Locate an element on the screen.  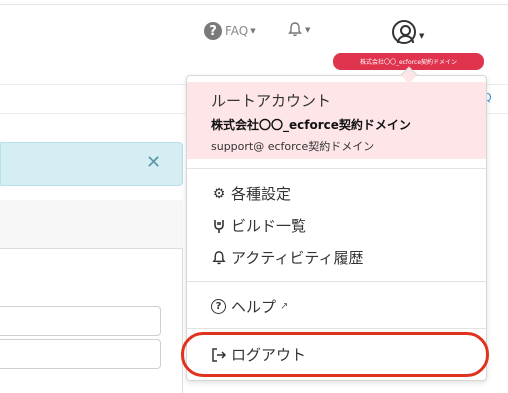
menu-item-label: ビルド一覧 is located at coordinates (269, 226).